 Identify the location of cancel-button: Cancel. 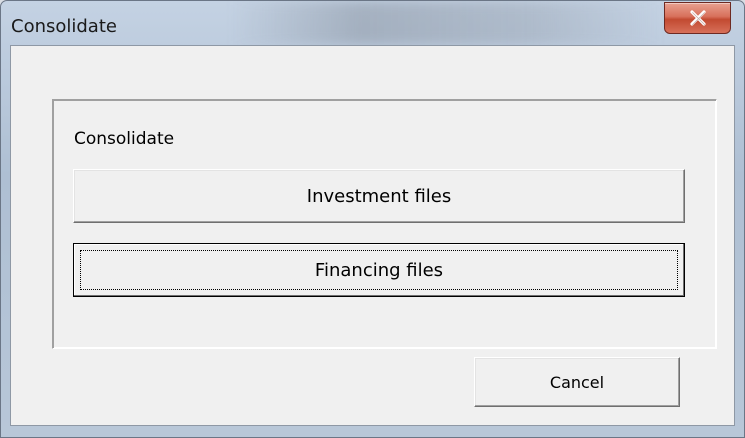
(577, 382).